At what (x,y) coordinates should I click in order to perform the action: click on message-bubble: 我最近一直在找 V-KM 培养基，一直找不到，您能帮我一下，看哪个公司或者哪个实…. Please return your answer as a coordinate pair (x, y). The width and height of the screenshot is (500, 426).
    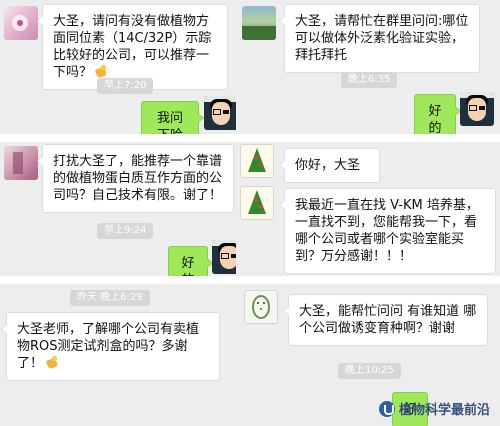
    Looking at the image, I should click on (387, 231).